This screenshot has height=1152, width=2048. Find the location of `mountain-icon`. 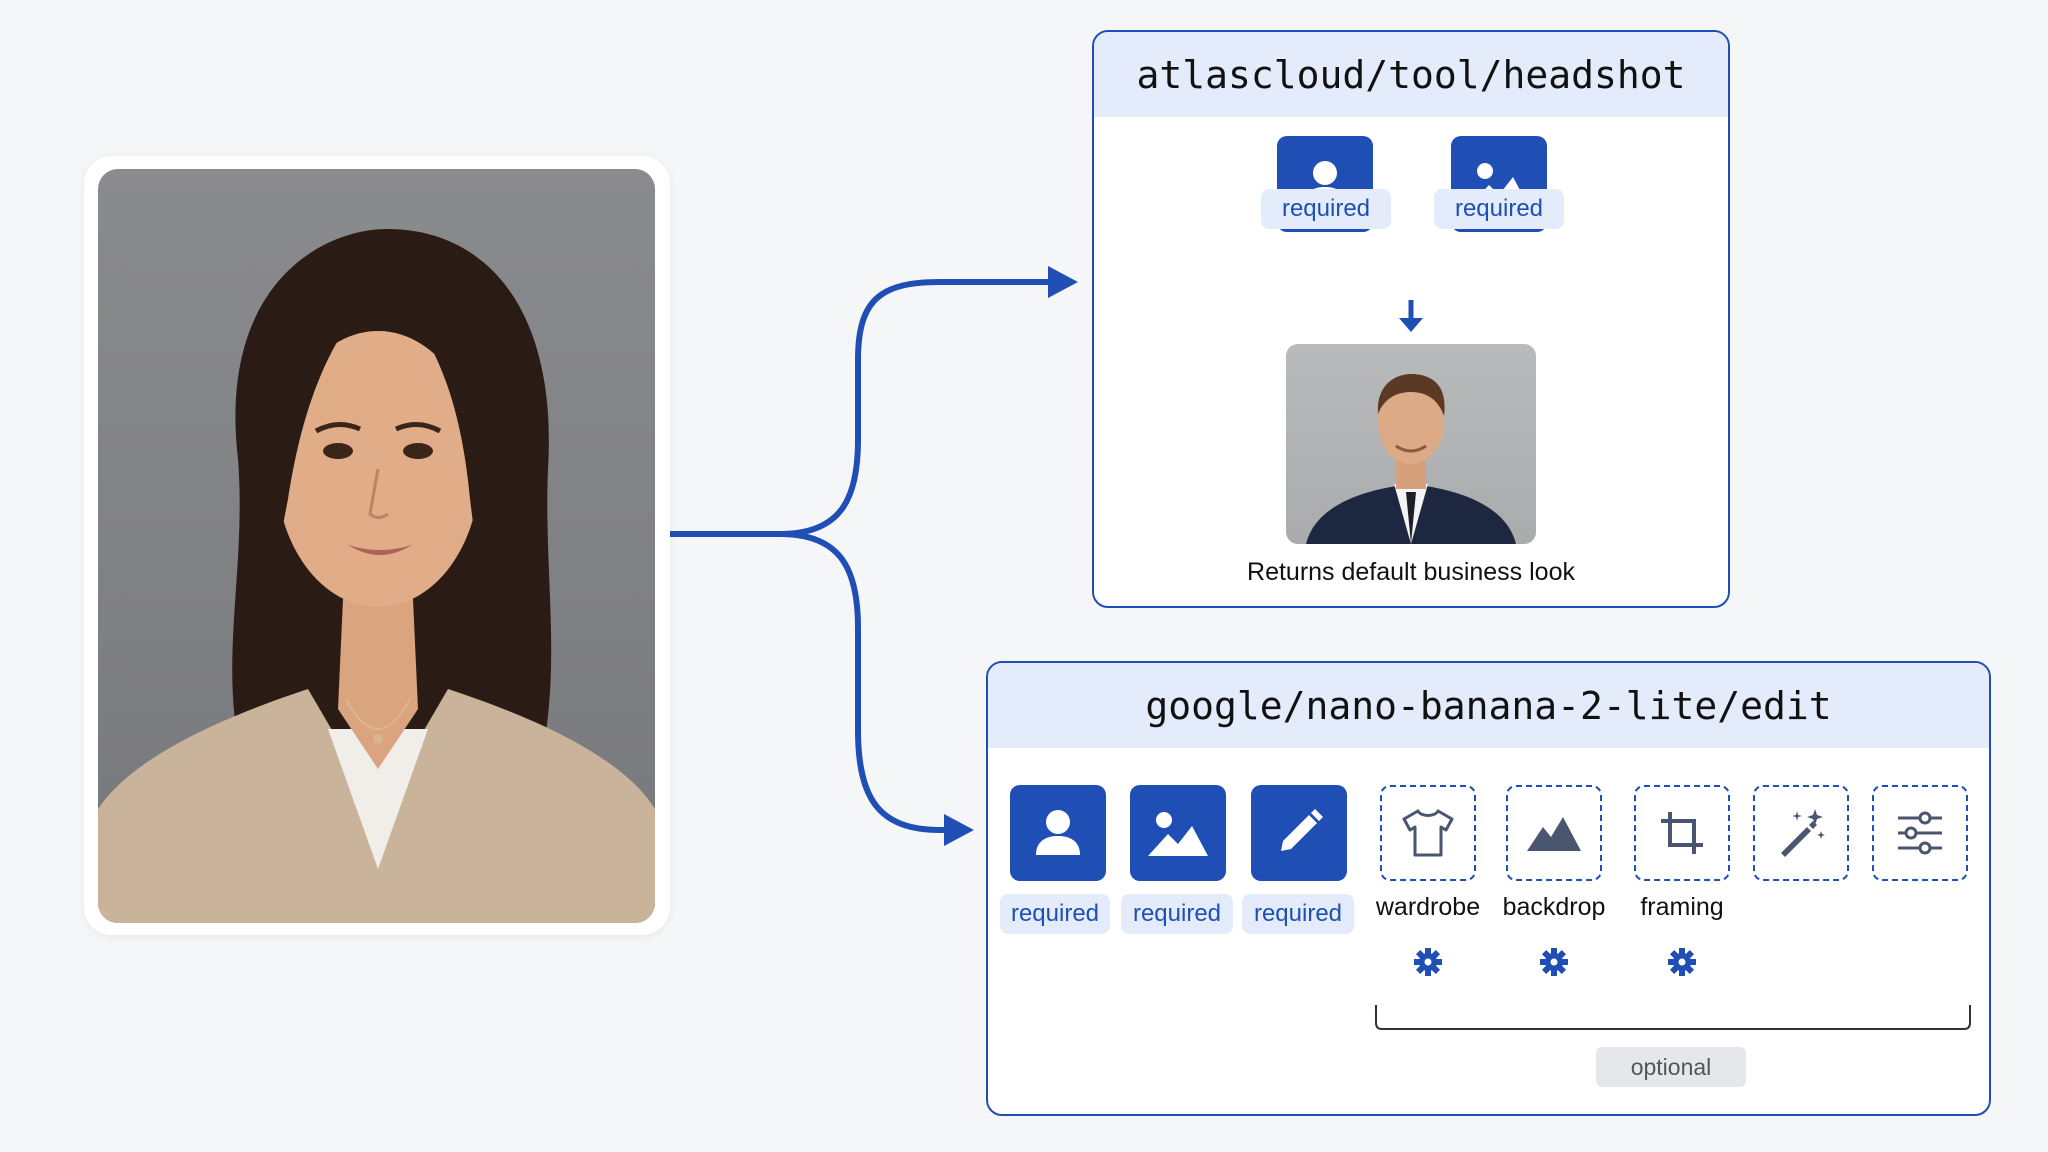

mountain-icon is located at coordinates (1554, 834).